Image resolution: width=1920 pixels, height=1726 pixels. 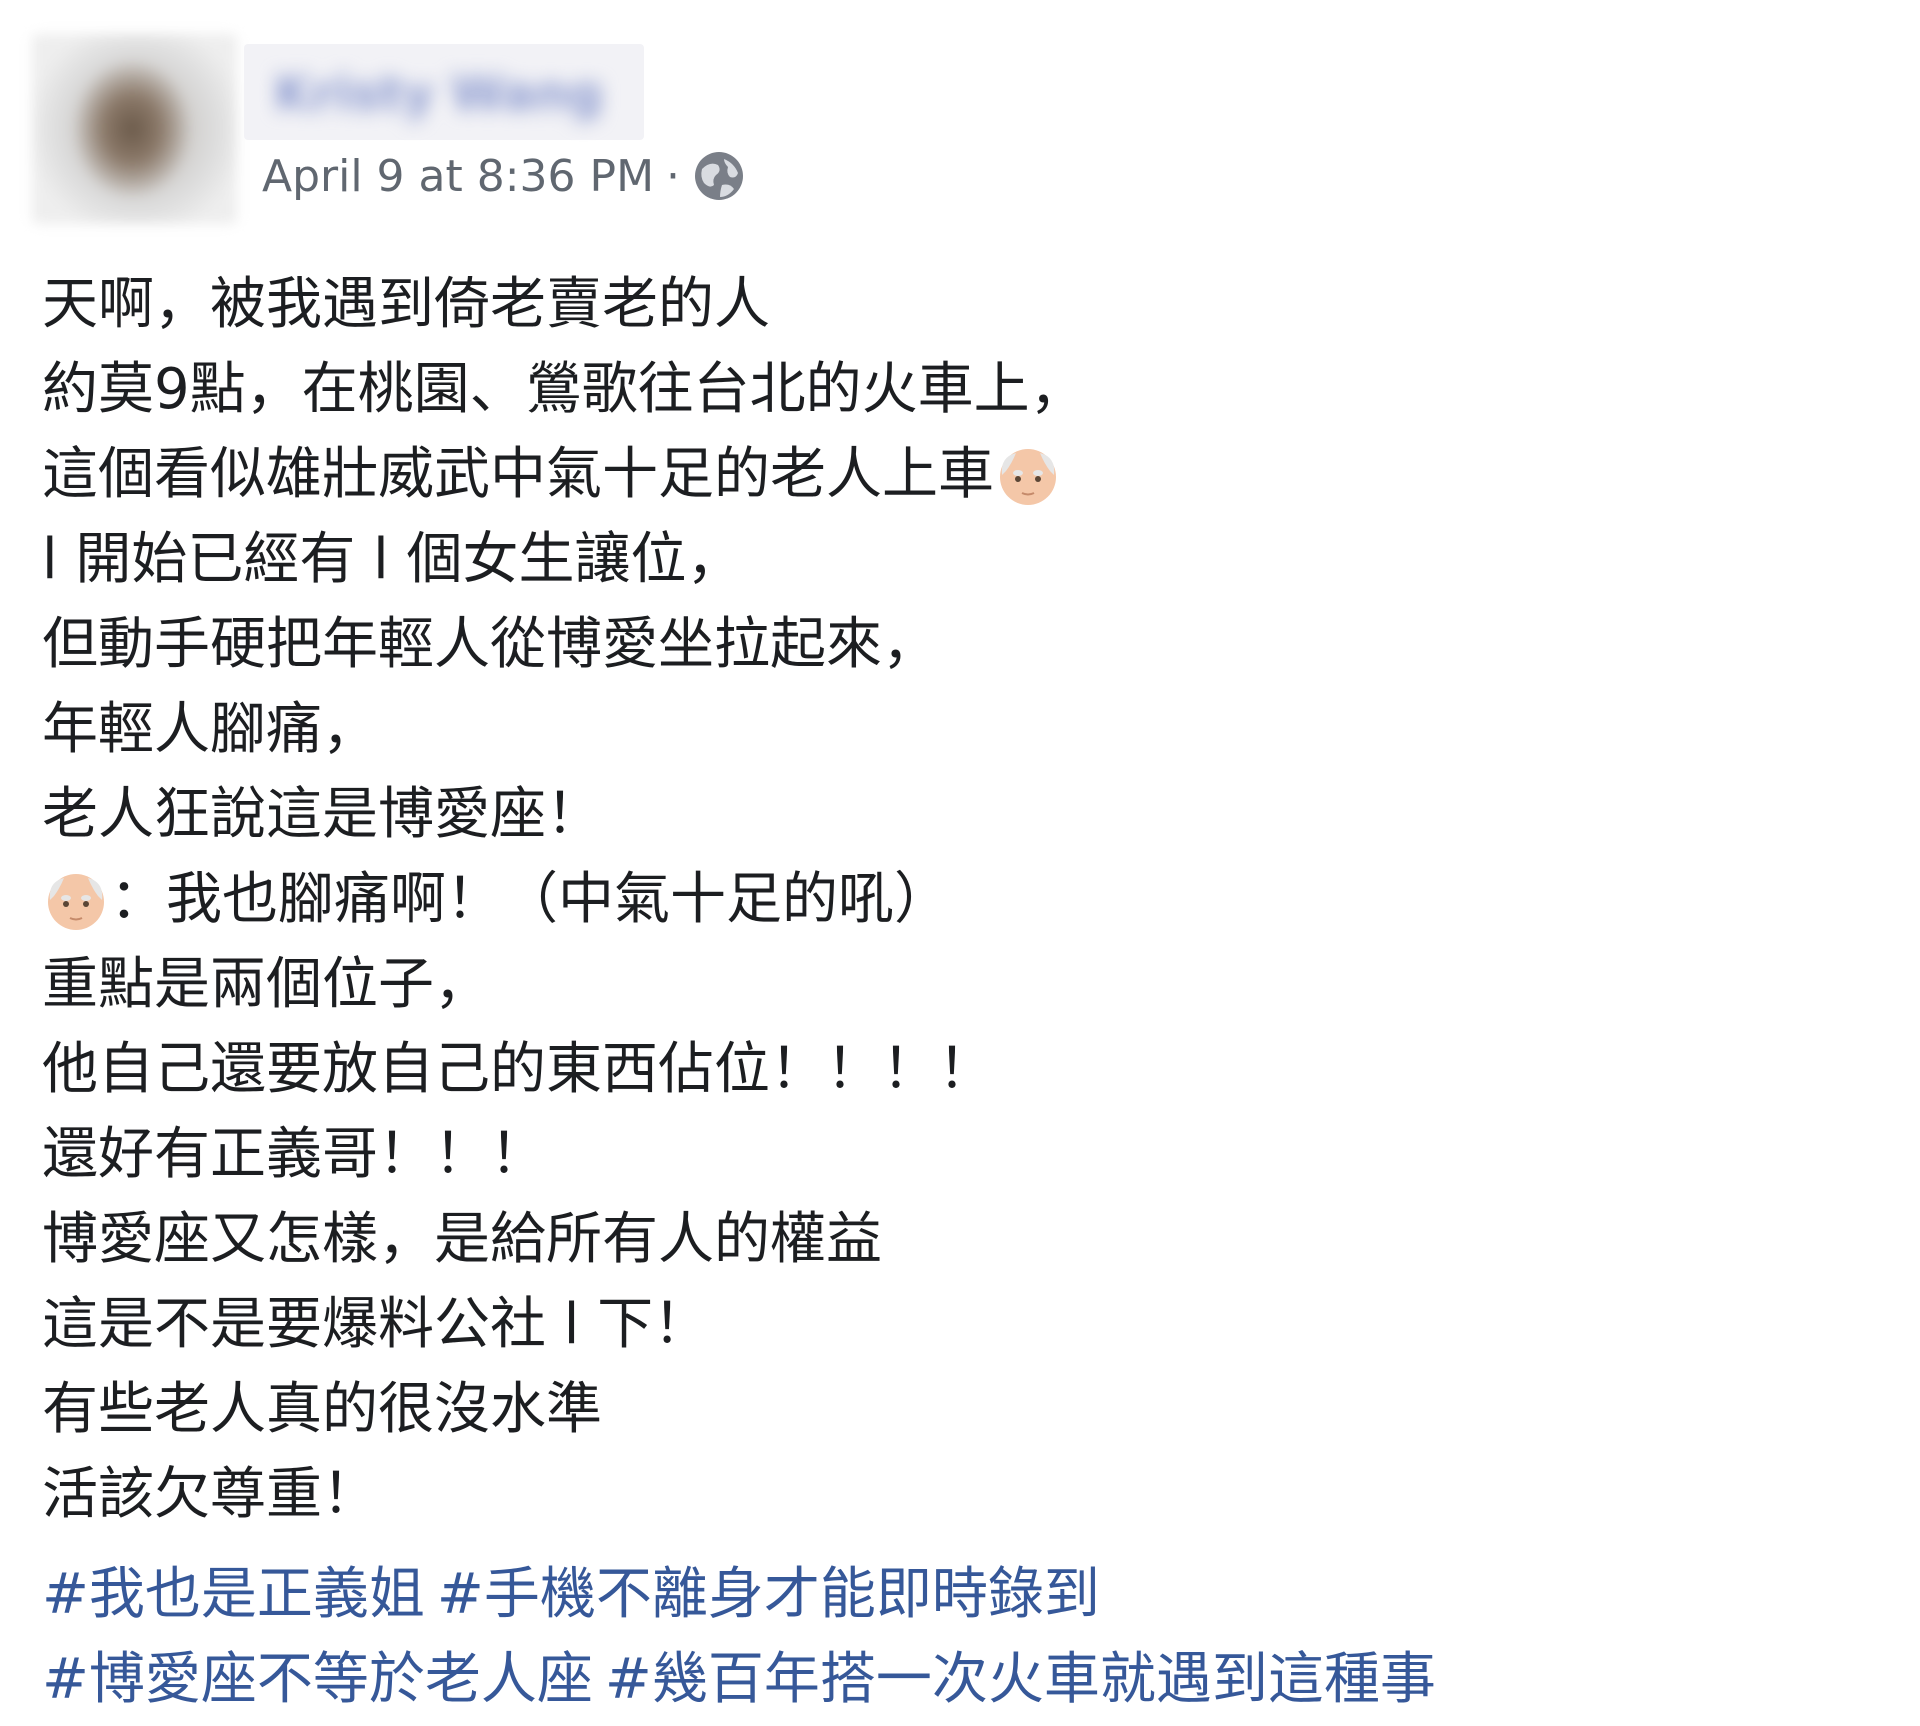 What do you see at coordinates (490, 644) in the screenshot?
I see `post-line: 但動手硬把年輕人從博愛坐拉起來，` at bounding box center [490, 644].